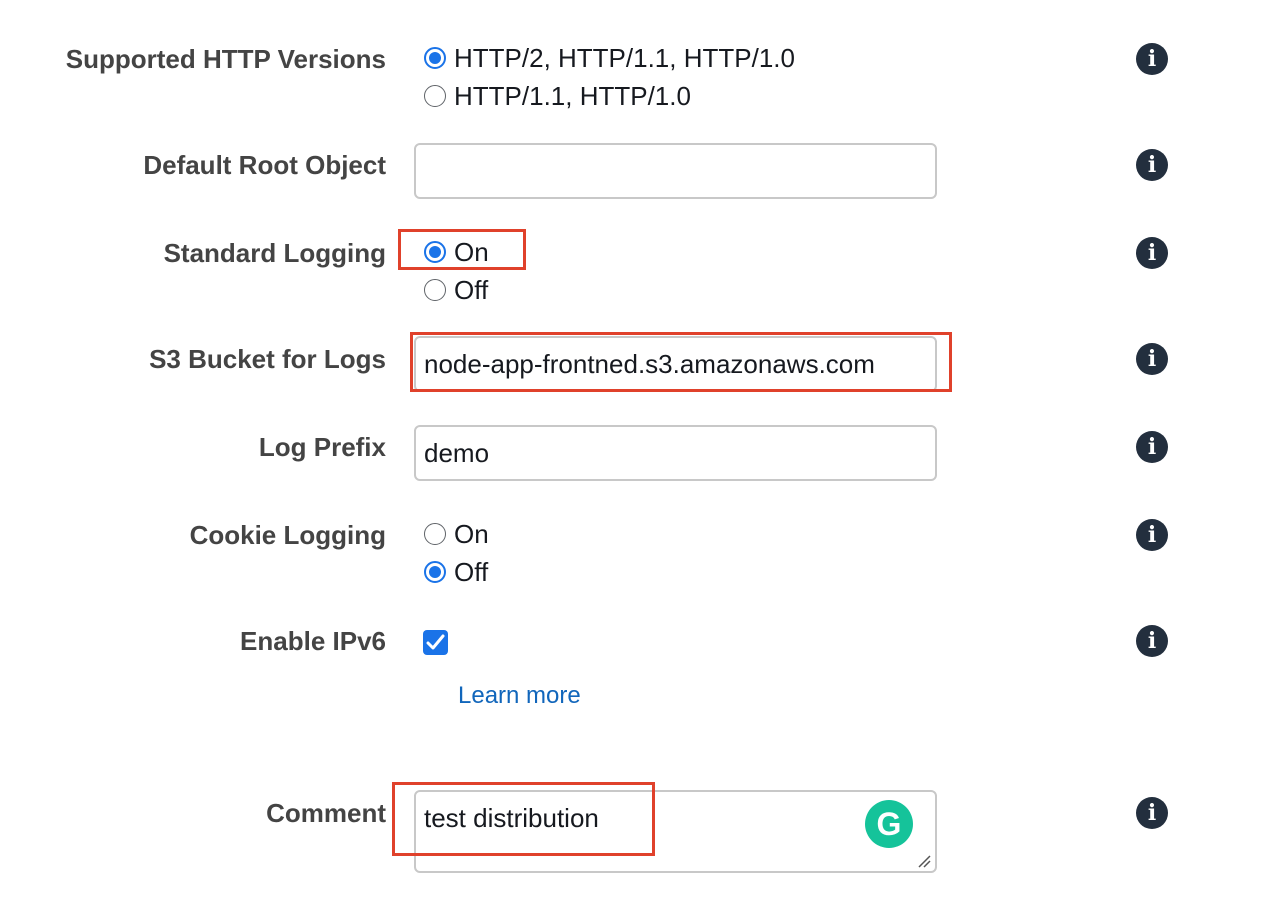  I want to click on cookie-logging-label: Cookie Logging, so click(287, 535).